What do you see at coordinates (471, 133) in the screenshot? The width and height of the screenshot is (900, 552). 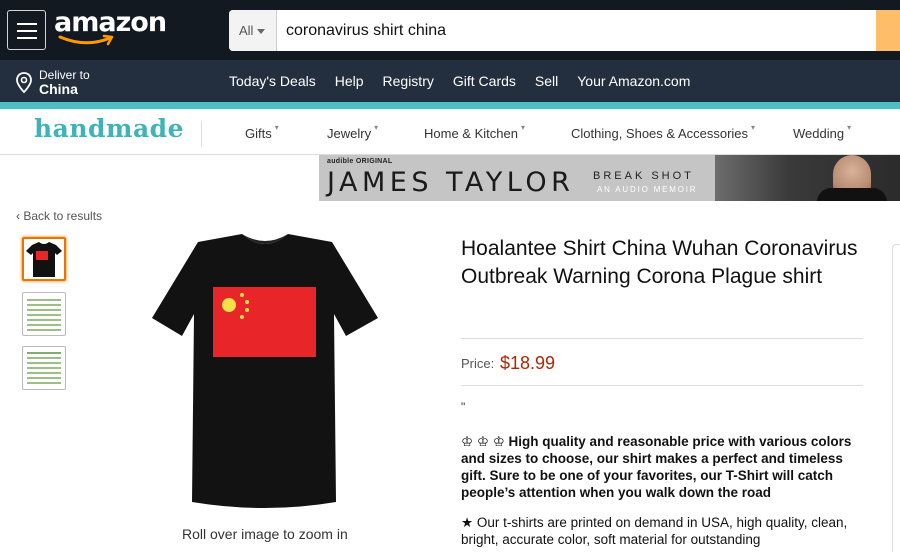 I see `handmade-link-label: Home & Kitchen` at bounding box center [471, 133].